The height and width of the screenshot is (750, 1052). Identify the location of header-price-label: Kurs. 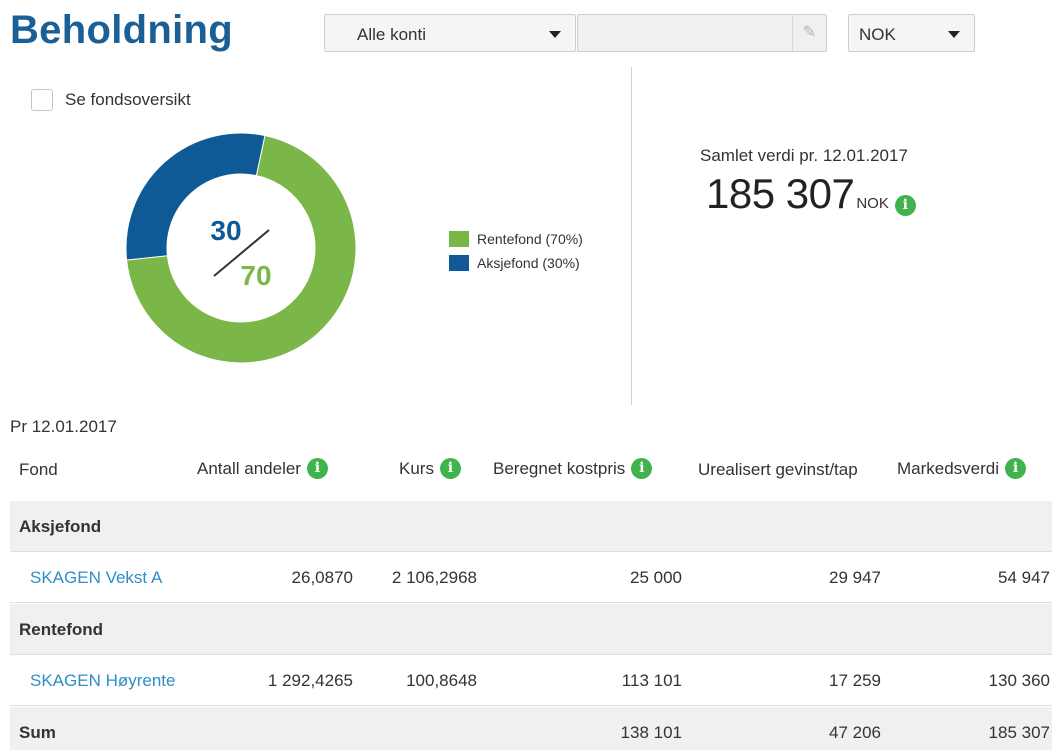
(416, 468).